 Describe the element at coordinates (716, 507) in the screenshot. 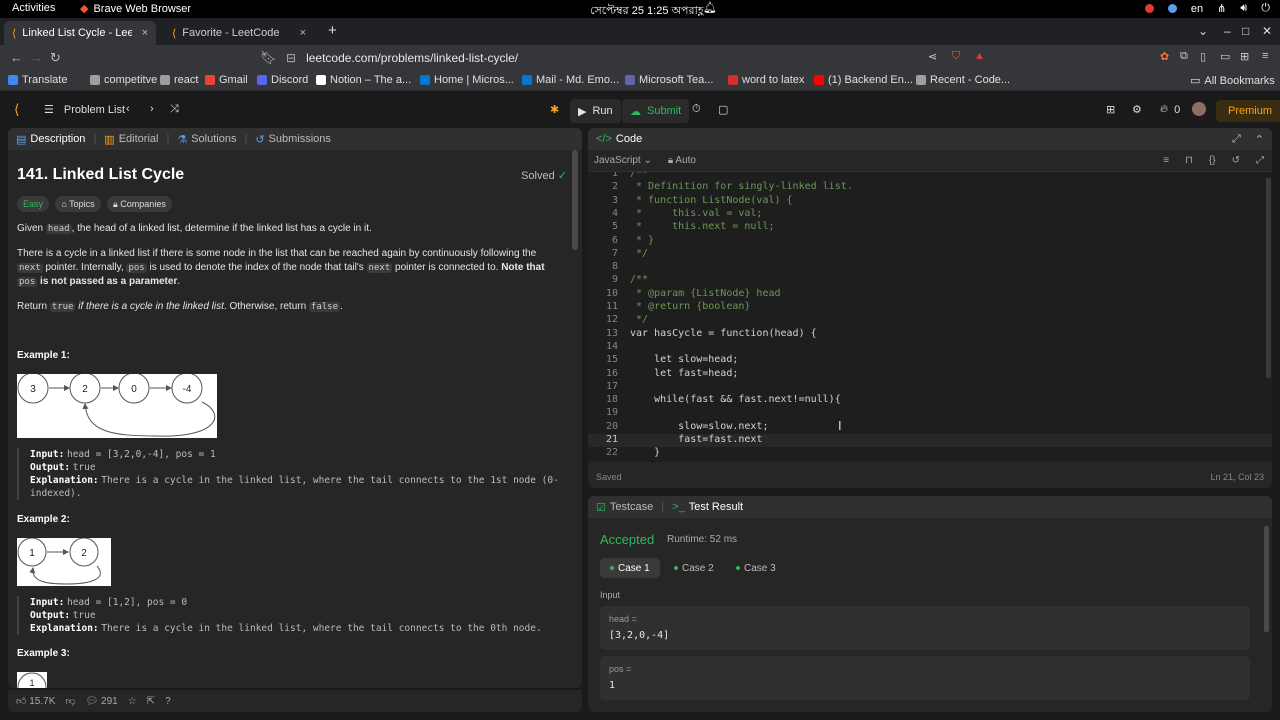

I see `tab-test-result: Test Result` at that location.